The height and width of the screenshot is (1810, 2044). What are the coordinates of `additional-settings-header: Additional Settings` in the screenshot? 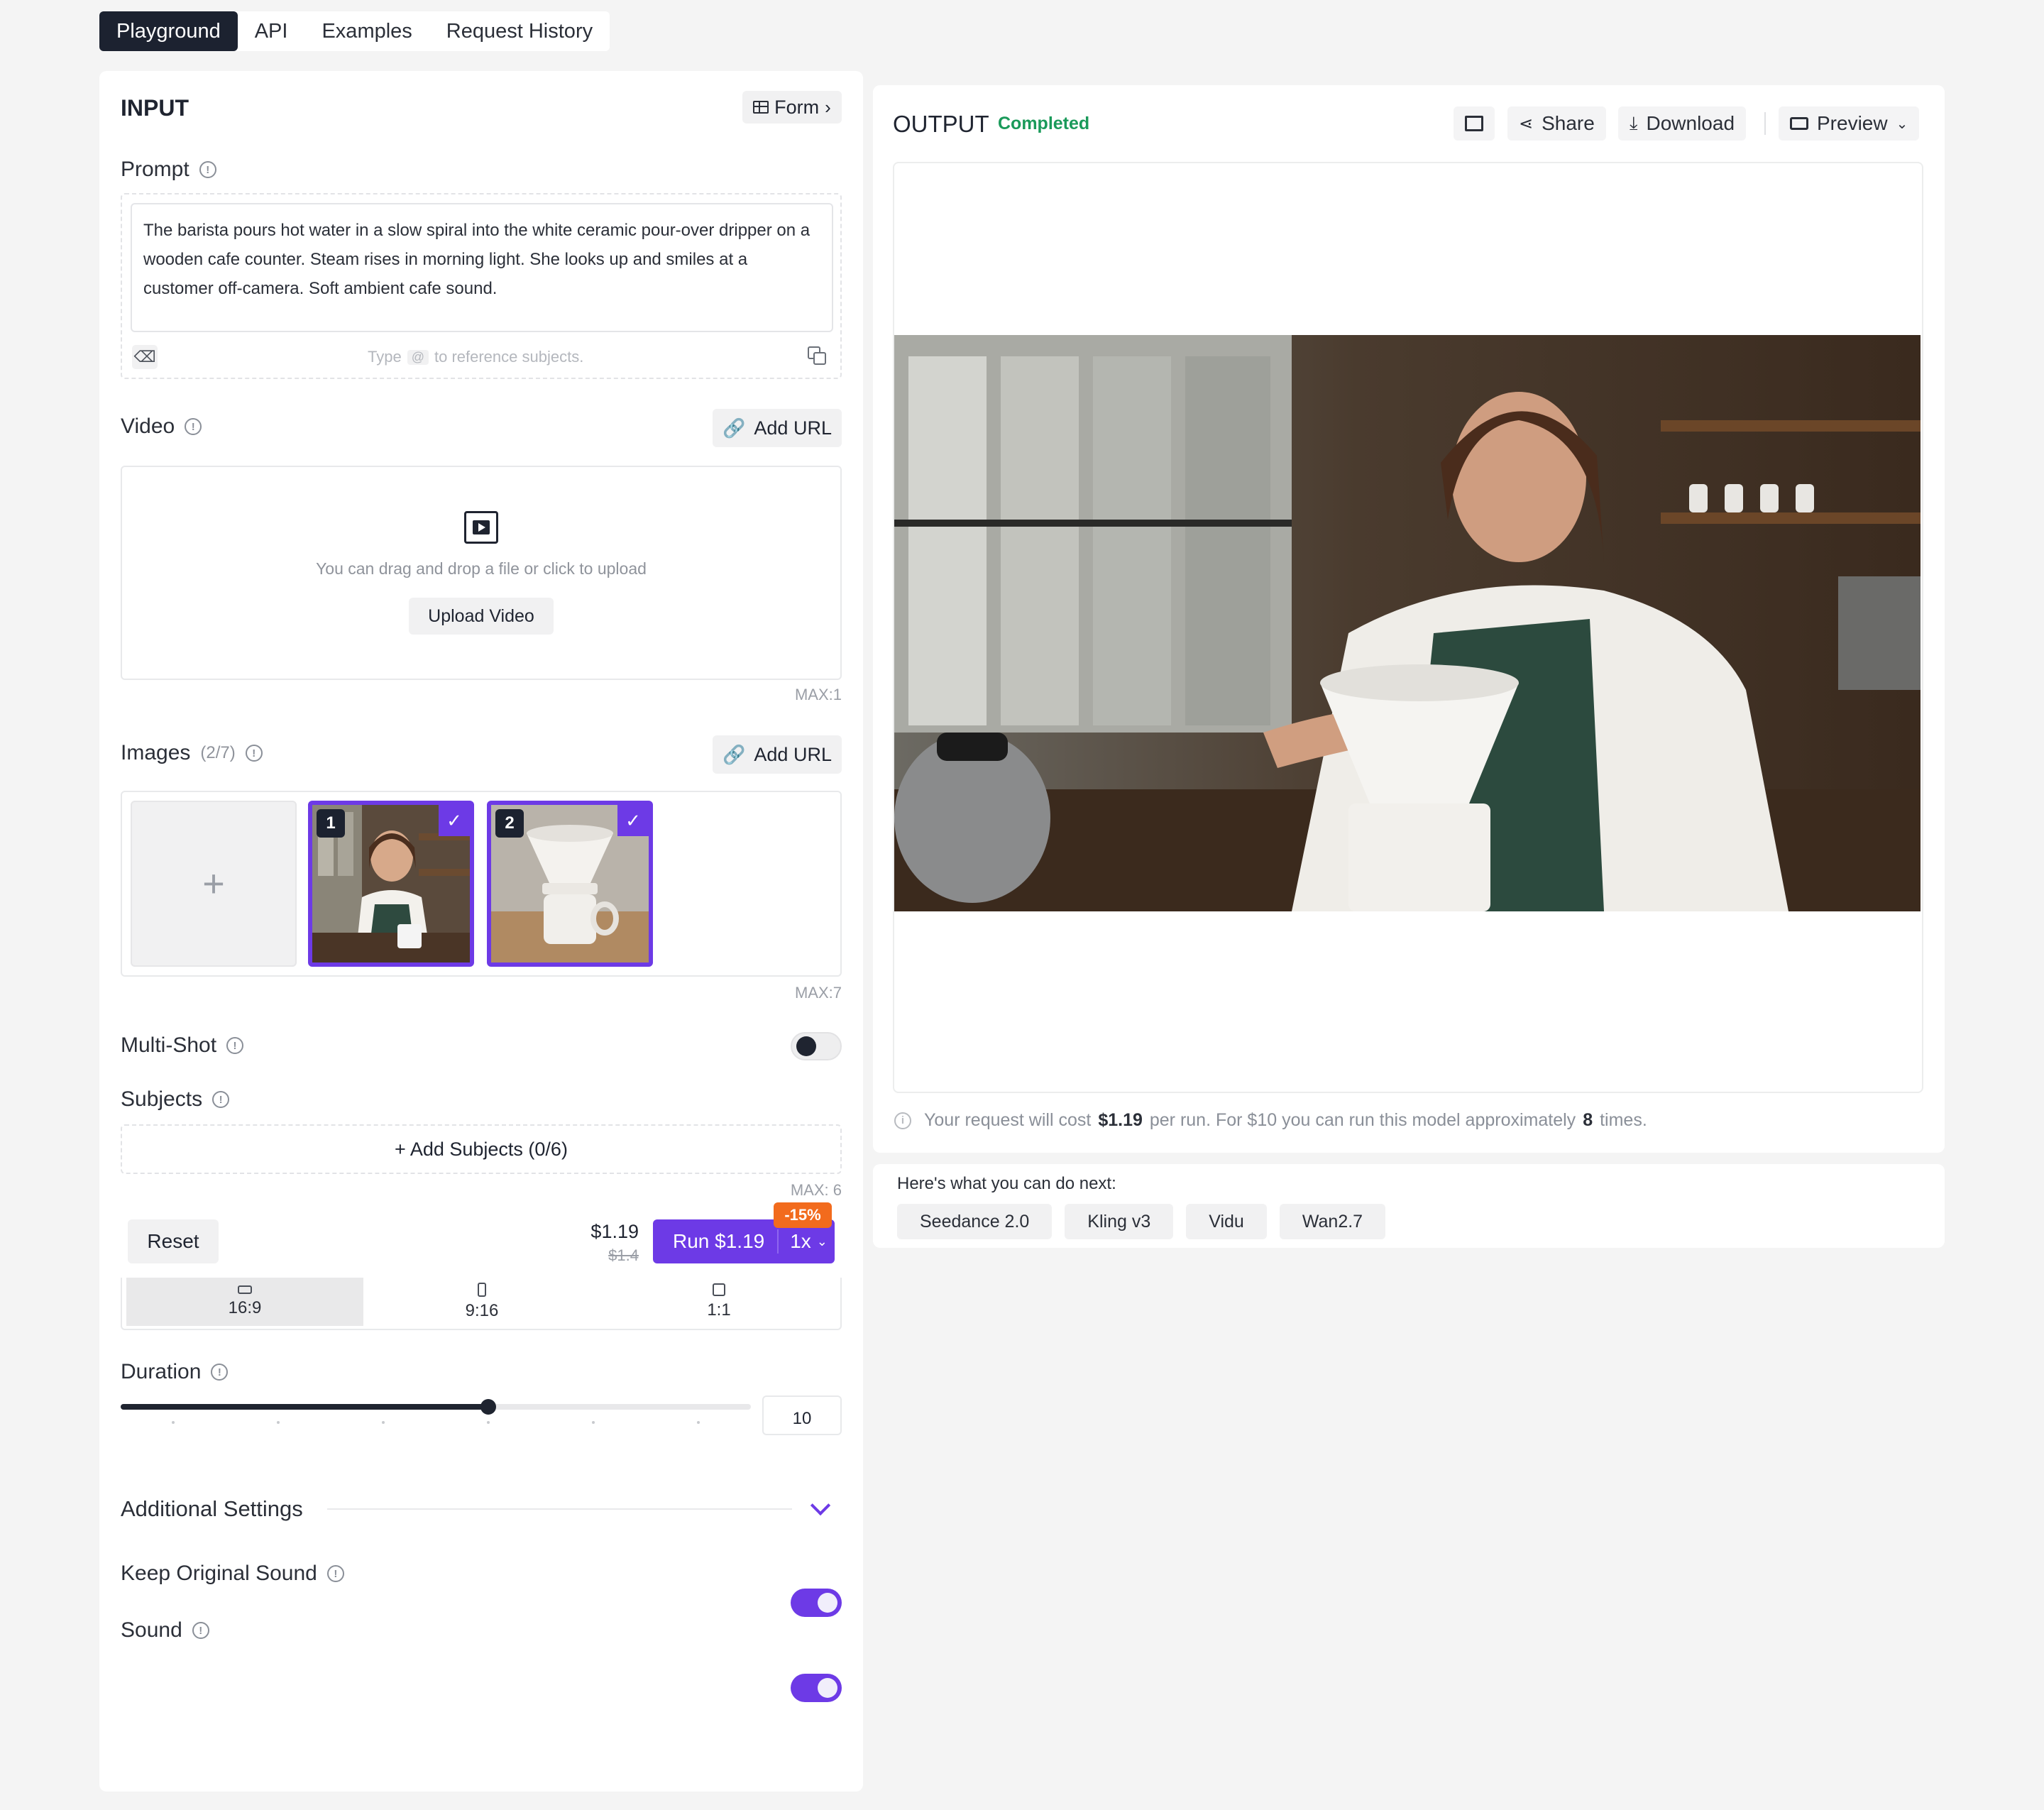 It's located at (481, 1509).